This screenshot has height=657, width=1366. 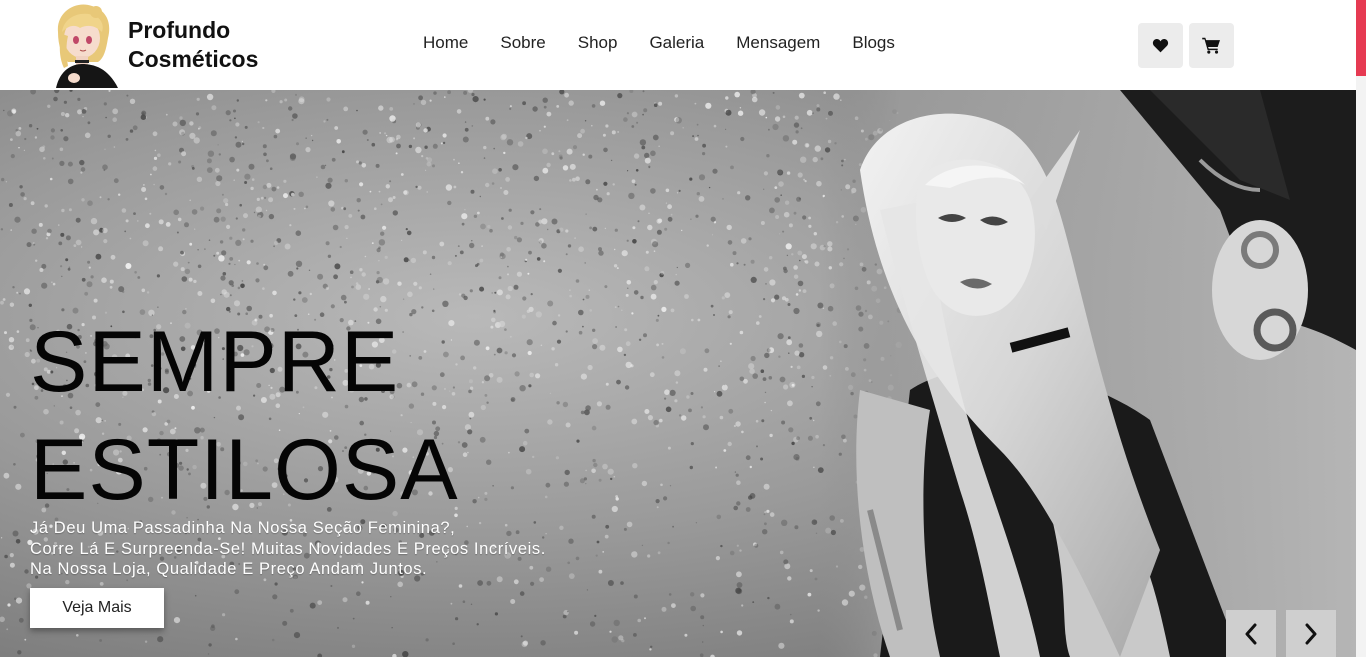 I want to click on heart-icon, so click(x=1160, y=45).